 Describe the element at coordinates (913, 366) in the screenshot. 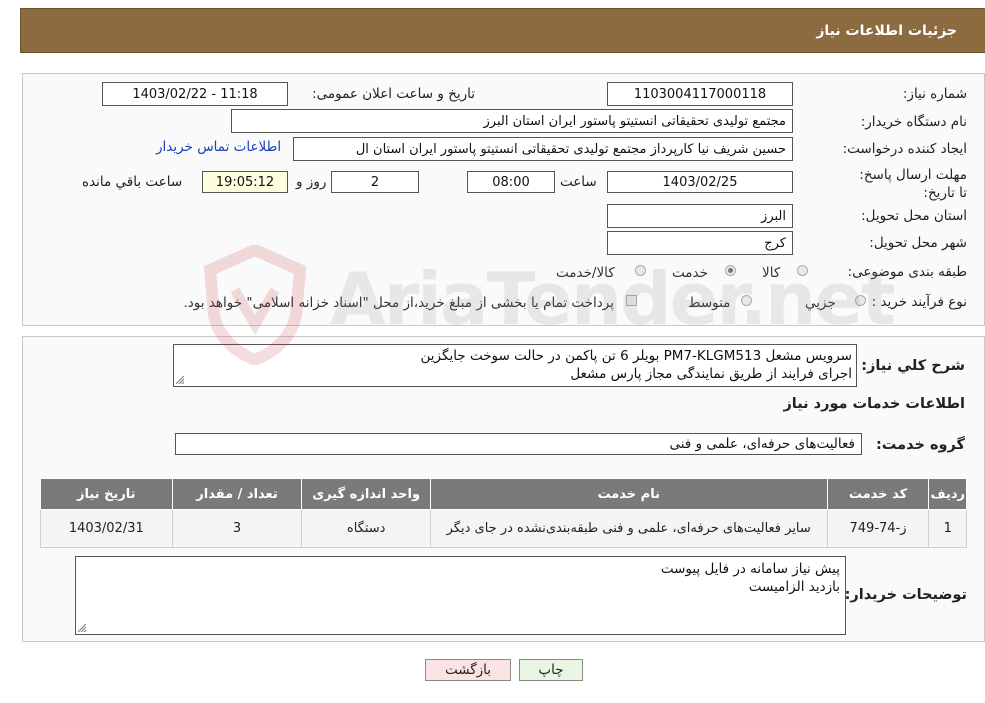

I see `description-label: شرح کلي نیاز:` at that location.